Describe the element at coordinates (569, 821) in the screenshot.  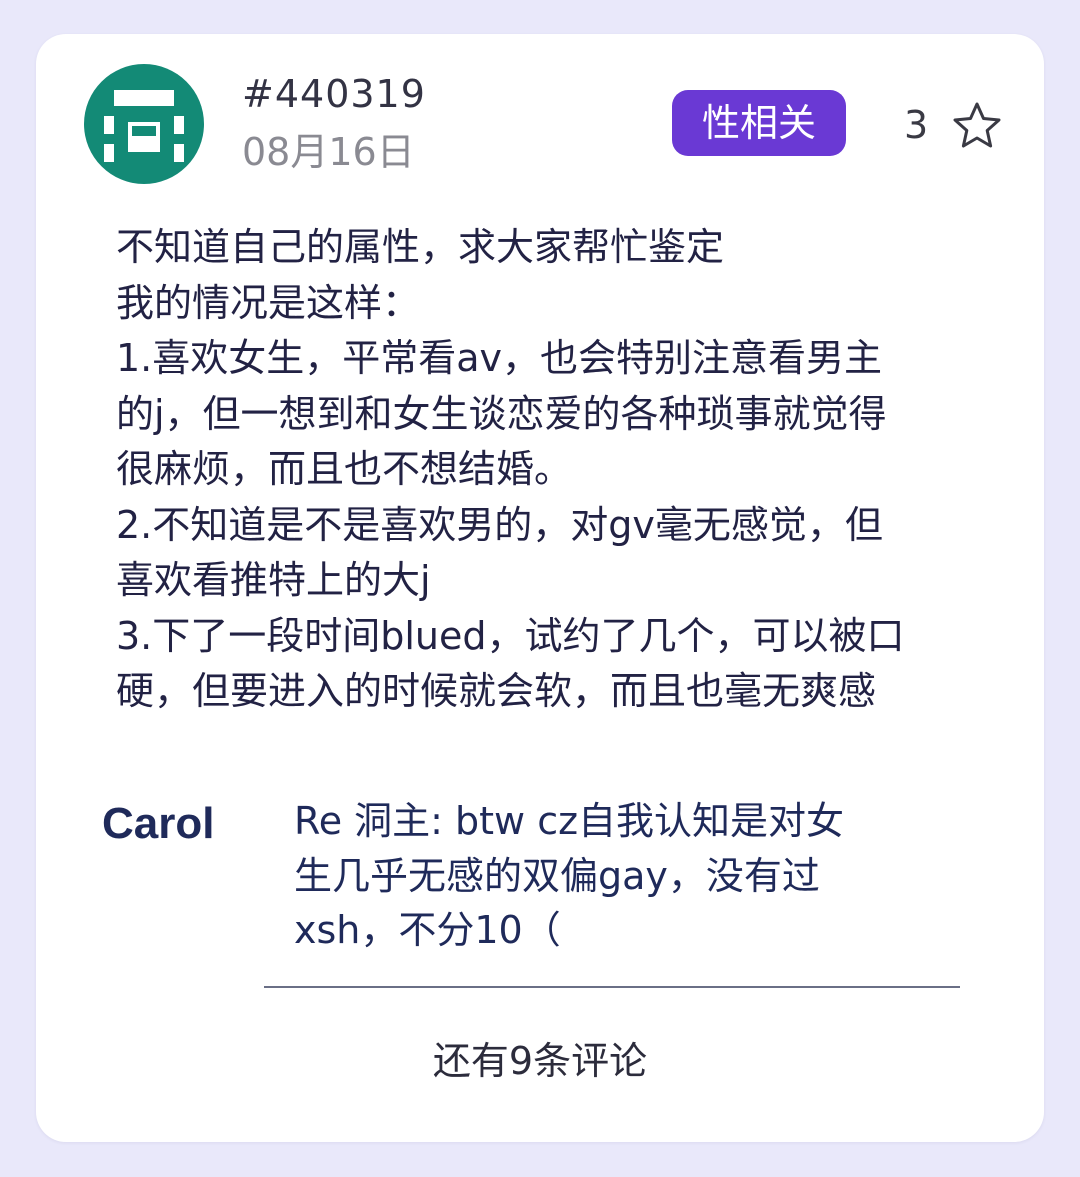
I see `comment-text-line: Re 洞主: btw cz自我认知是对女` at that location.